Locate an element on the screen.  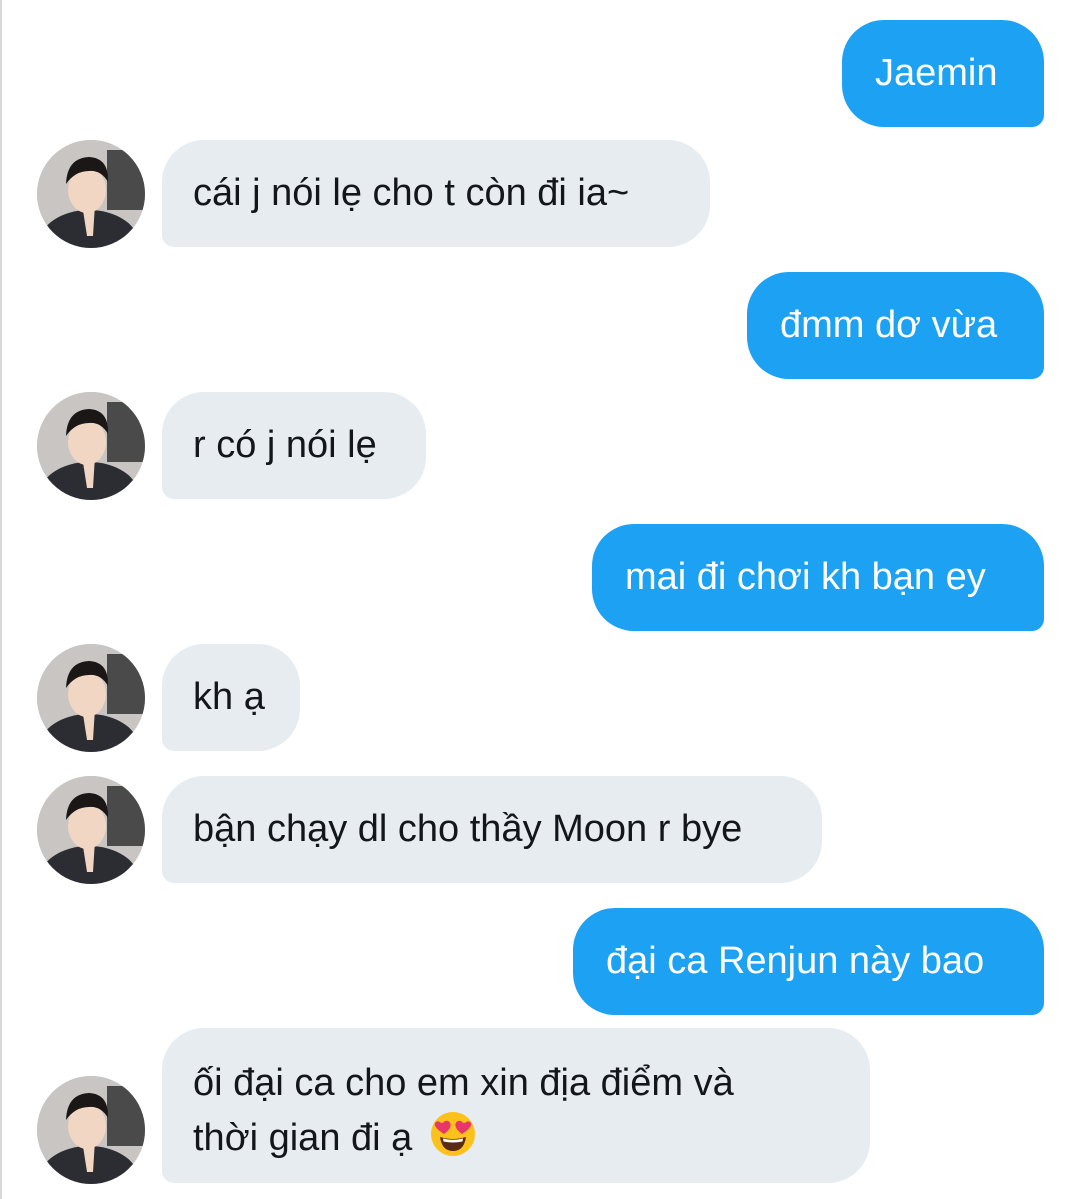
message-text: đại ca Renjun này bao is located at coordinates (795, 961).